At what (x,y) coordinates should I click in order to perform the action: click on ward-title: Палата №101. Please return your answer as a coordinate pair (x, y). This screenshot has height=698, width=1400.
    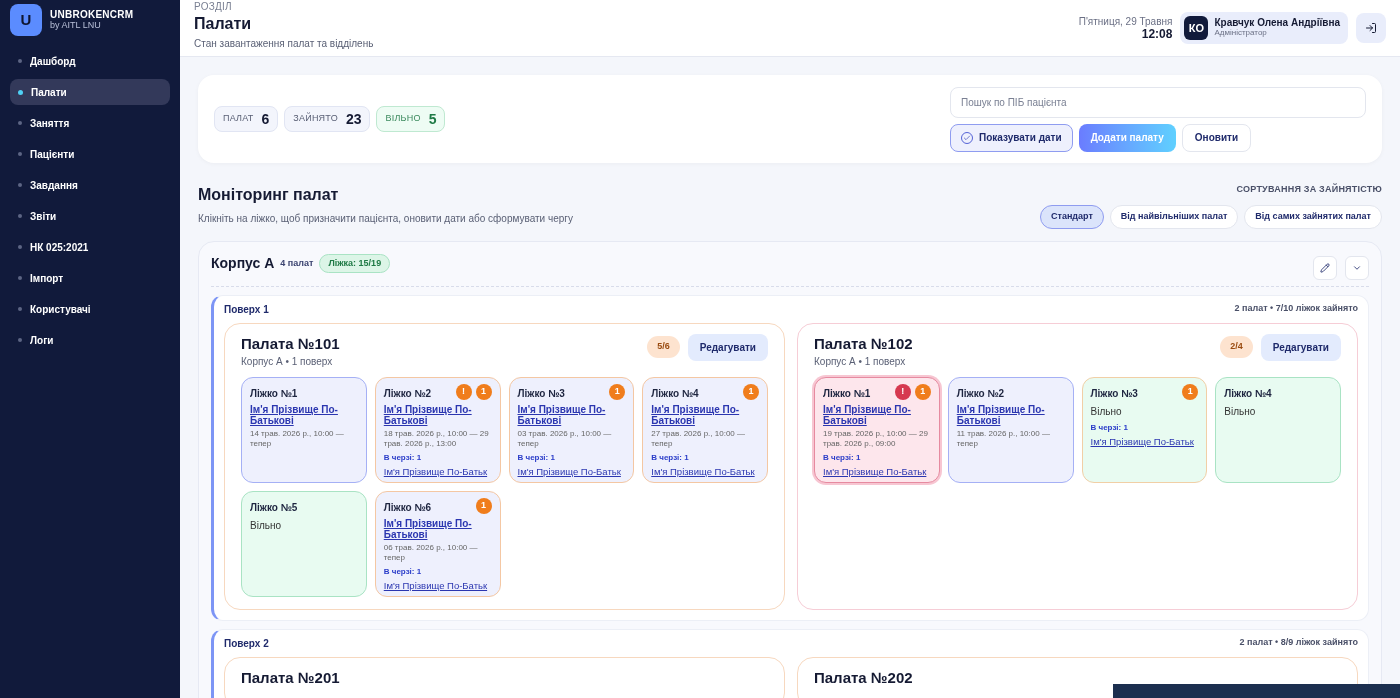
    Looking at the image, I should click on (290, 343).